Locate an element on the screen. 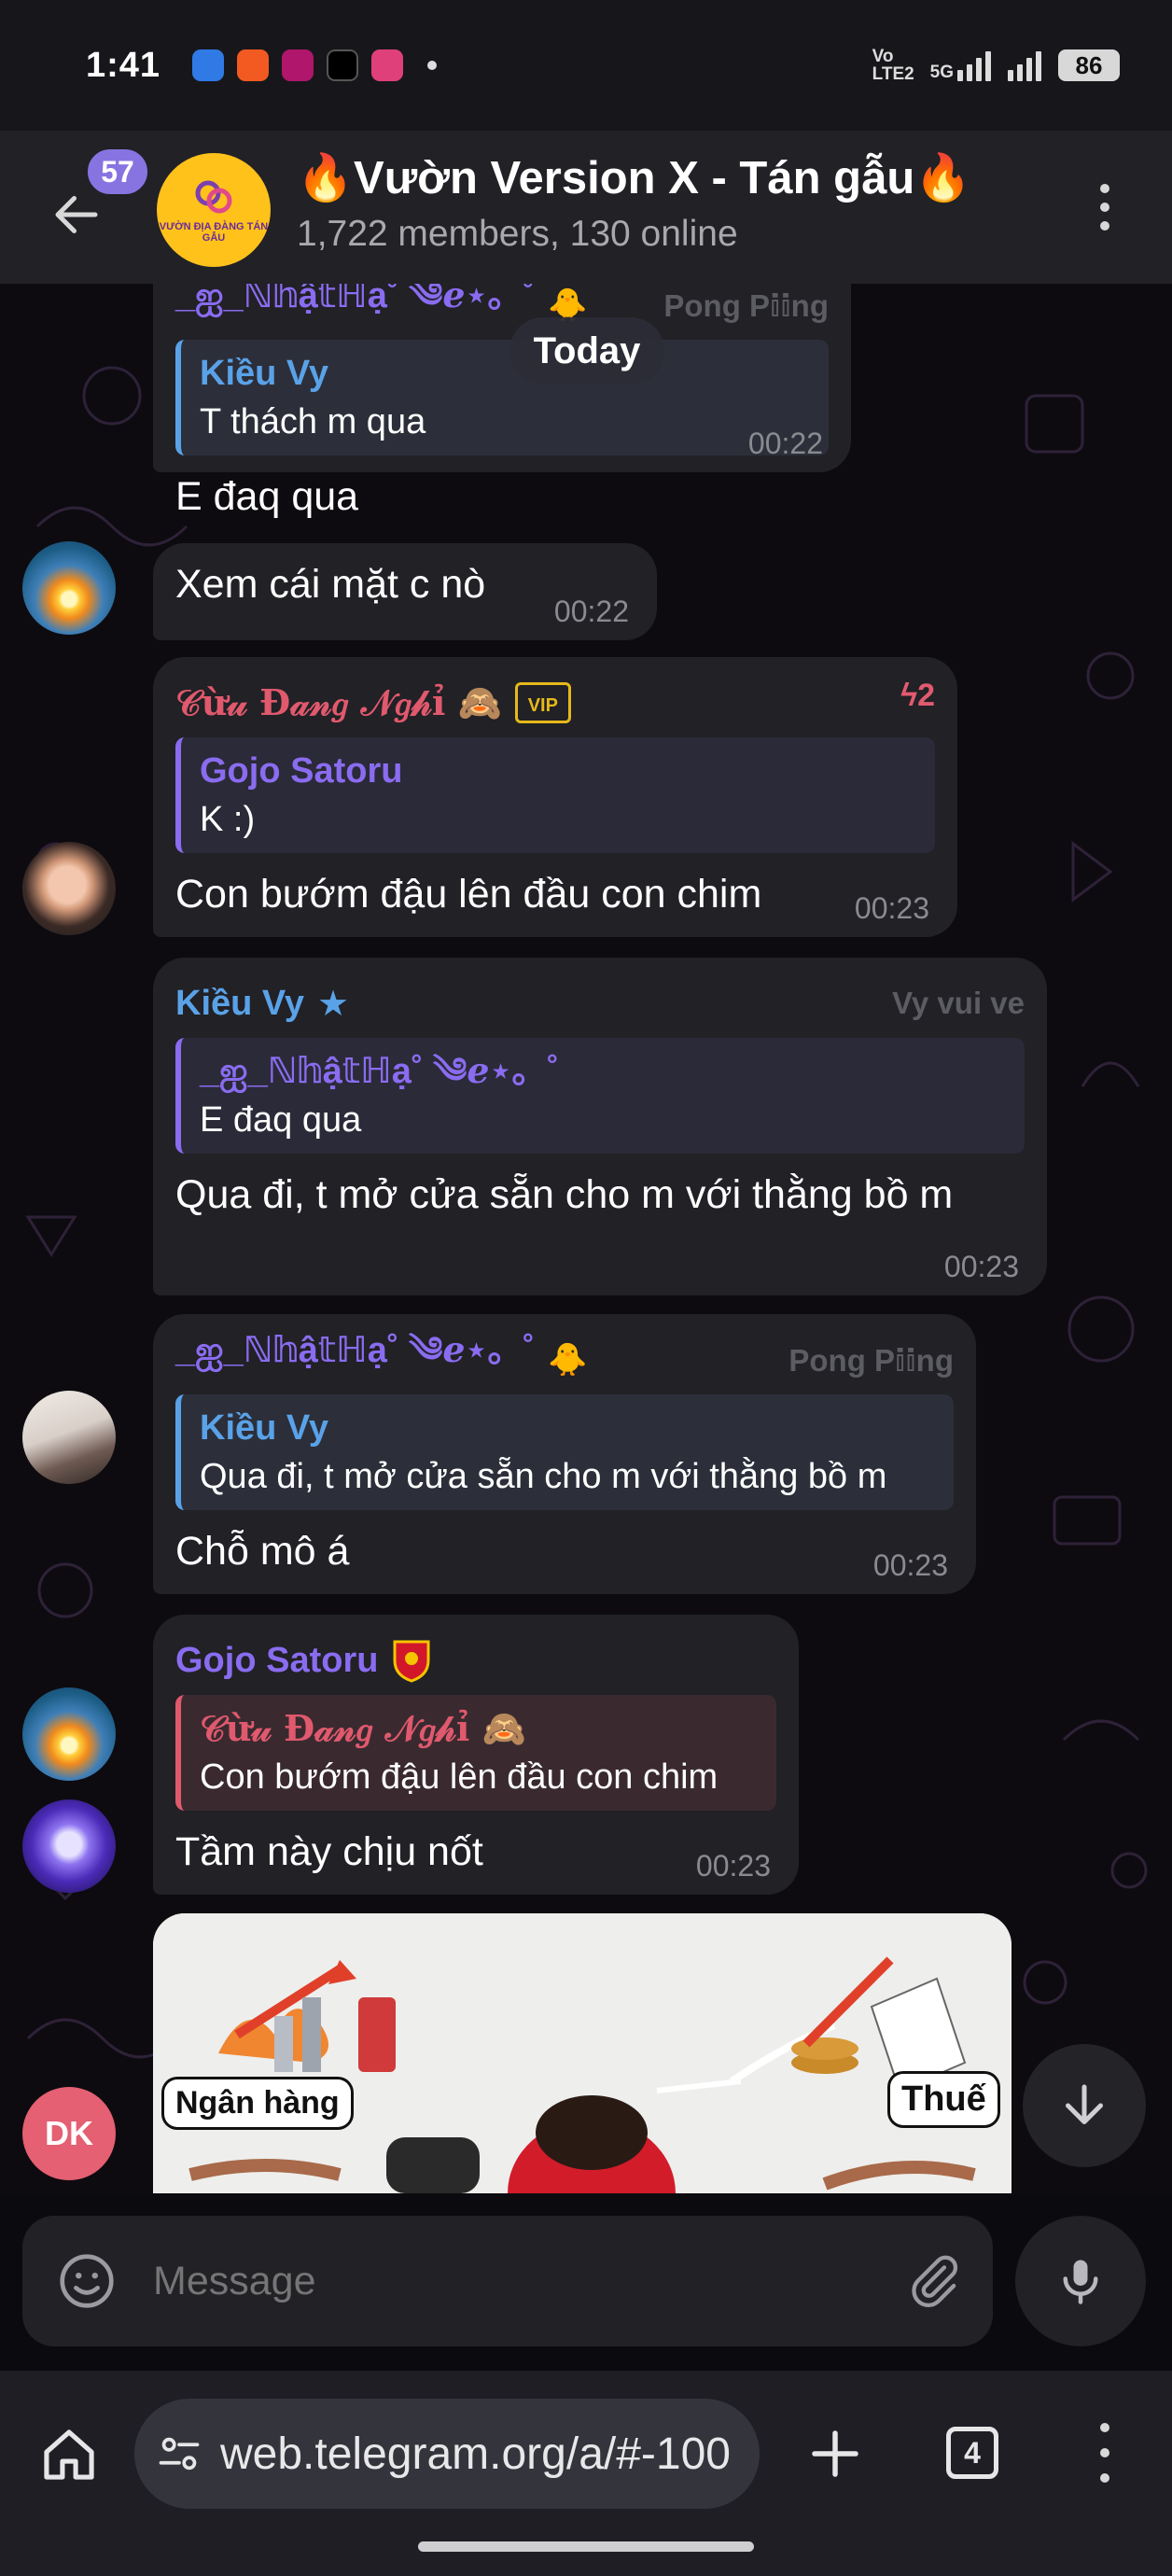  reply-sender: _ஐ_ℕ𝕙ậ𝕥ℍạ˚ ༄ℯ⋆。˚ is located at coordinates (380, 1071).